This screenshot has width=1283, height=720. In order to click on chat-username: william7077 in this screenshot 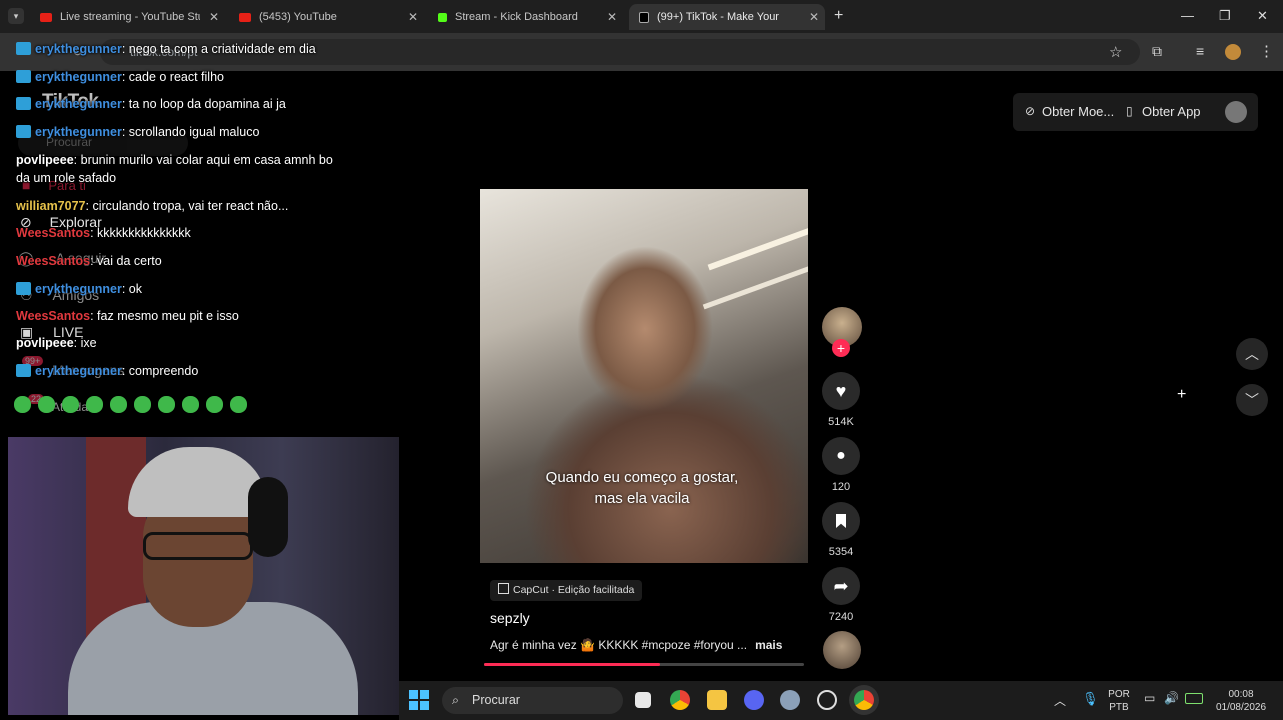, I will do `click(51, 206)`.